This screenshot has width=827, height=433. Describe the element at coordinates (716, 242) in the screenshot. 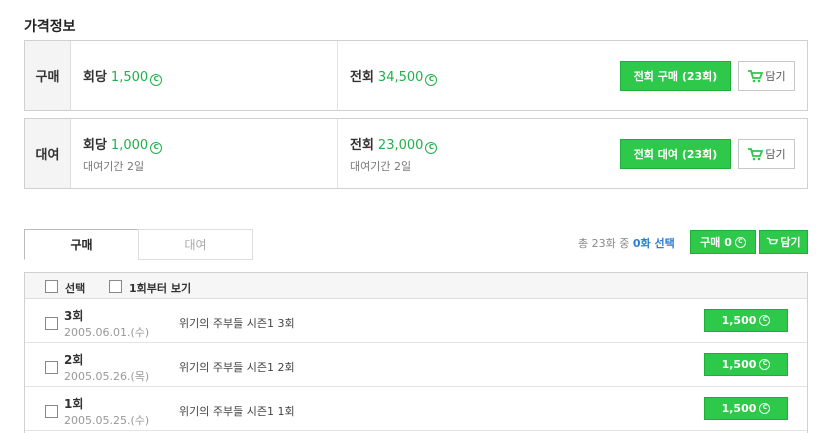

I see `buy-selected-label: 구매 0` at that location.